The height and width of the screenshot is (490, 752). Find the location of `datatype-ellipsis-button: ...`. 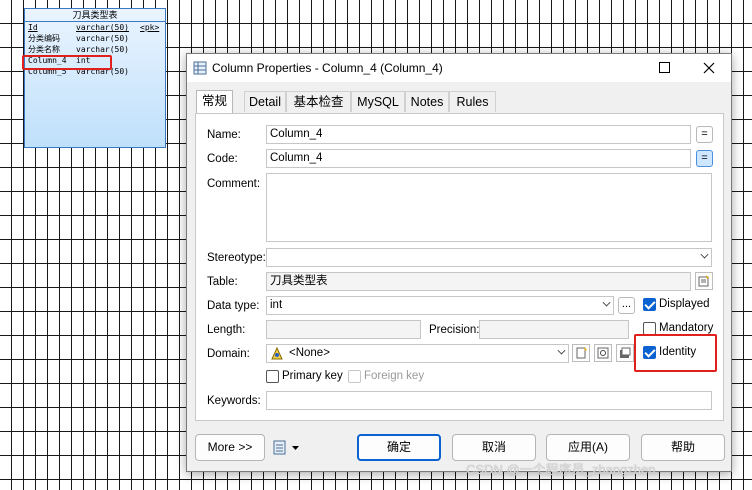

datatype-ellipsis-button: ... is located at coordinates (626, 305).